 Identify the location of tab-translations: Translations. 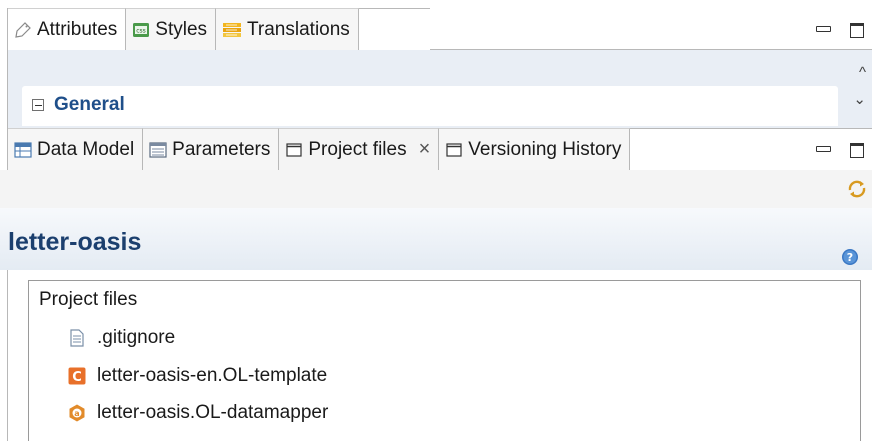
(287, 29).